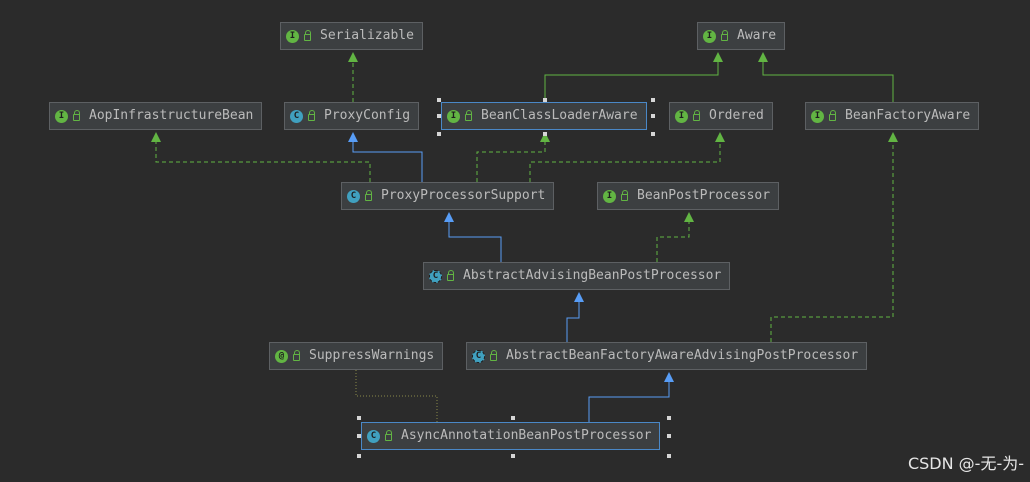 Image resolution: width=1030 pixels, height=482 pixels. What do you see at coordinates (908, 115) in the screenshot?
I see `node-label: BeanFactoryAware` at bounding box center [908, 115].